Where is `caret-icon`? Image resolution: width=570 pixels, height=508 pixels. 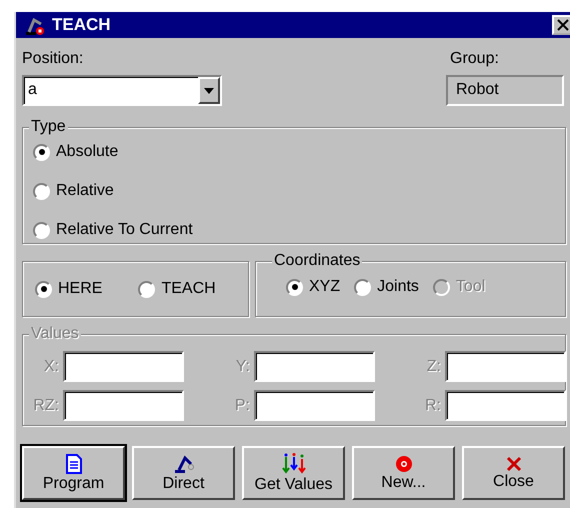 caret-icon is located at coordinates (209, 91).